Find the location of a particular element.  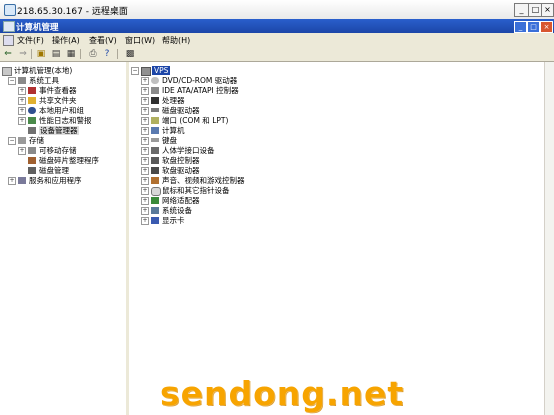

disk-drive-icon is located at coordinates (155, 110).